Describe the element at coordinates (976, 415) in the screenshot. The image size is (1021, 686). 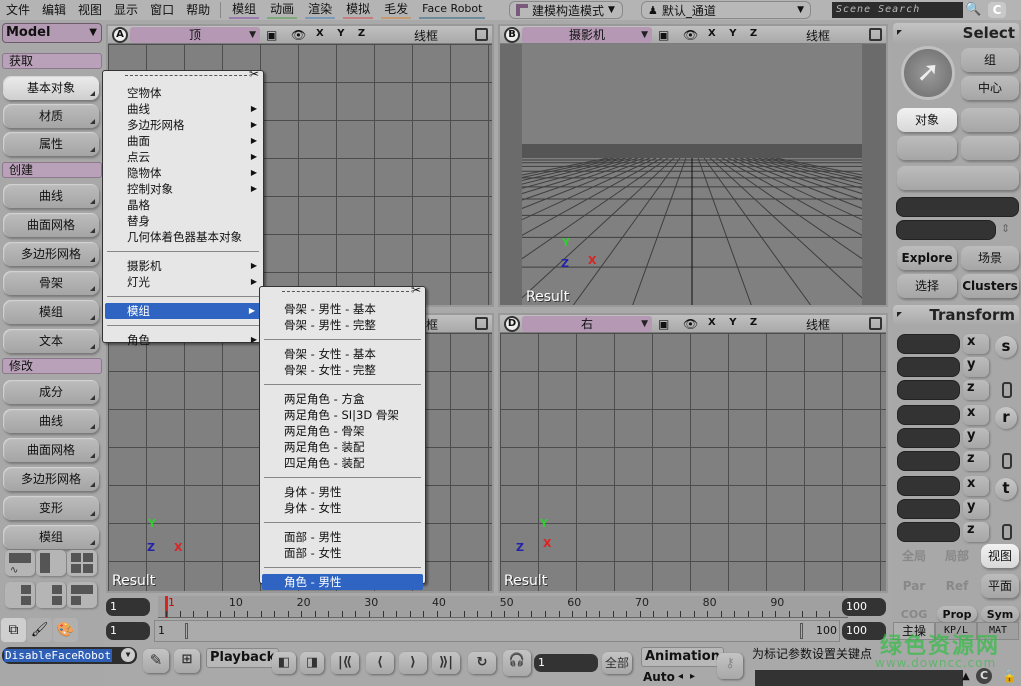
I see `transform-rx-button: x` at that location.